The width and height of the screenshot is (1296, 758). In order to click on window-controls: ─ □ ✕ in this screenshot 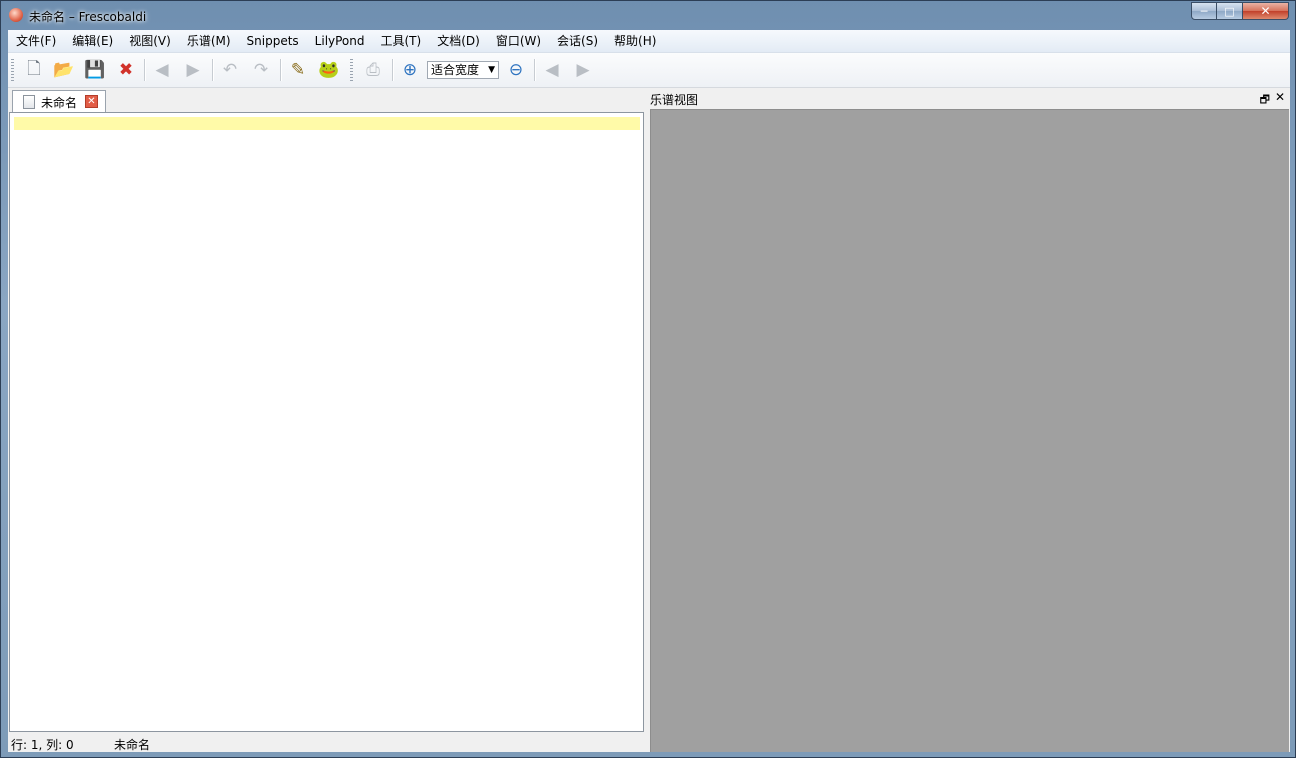, I will do `click(1240, 11)`.